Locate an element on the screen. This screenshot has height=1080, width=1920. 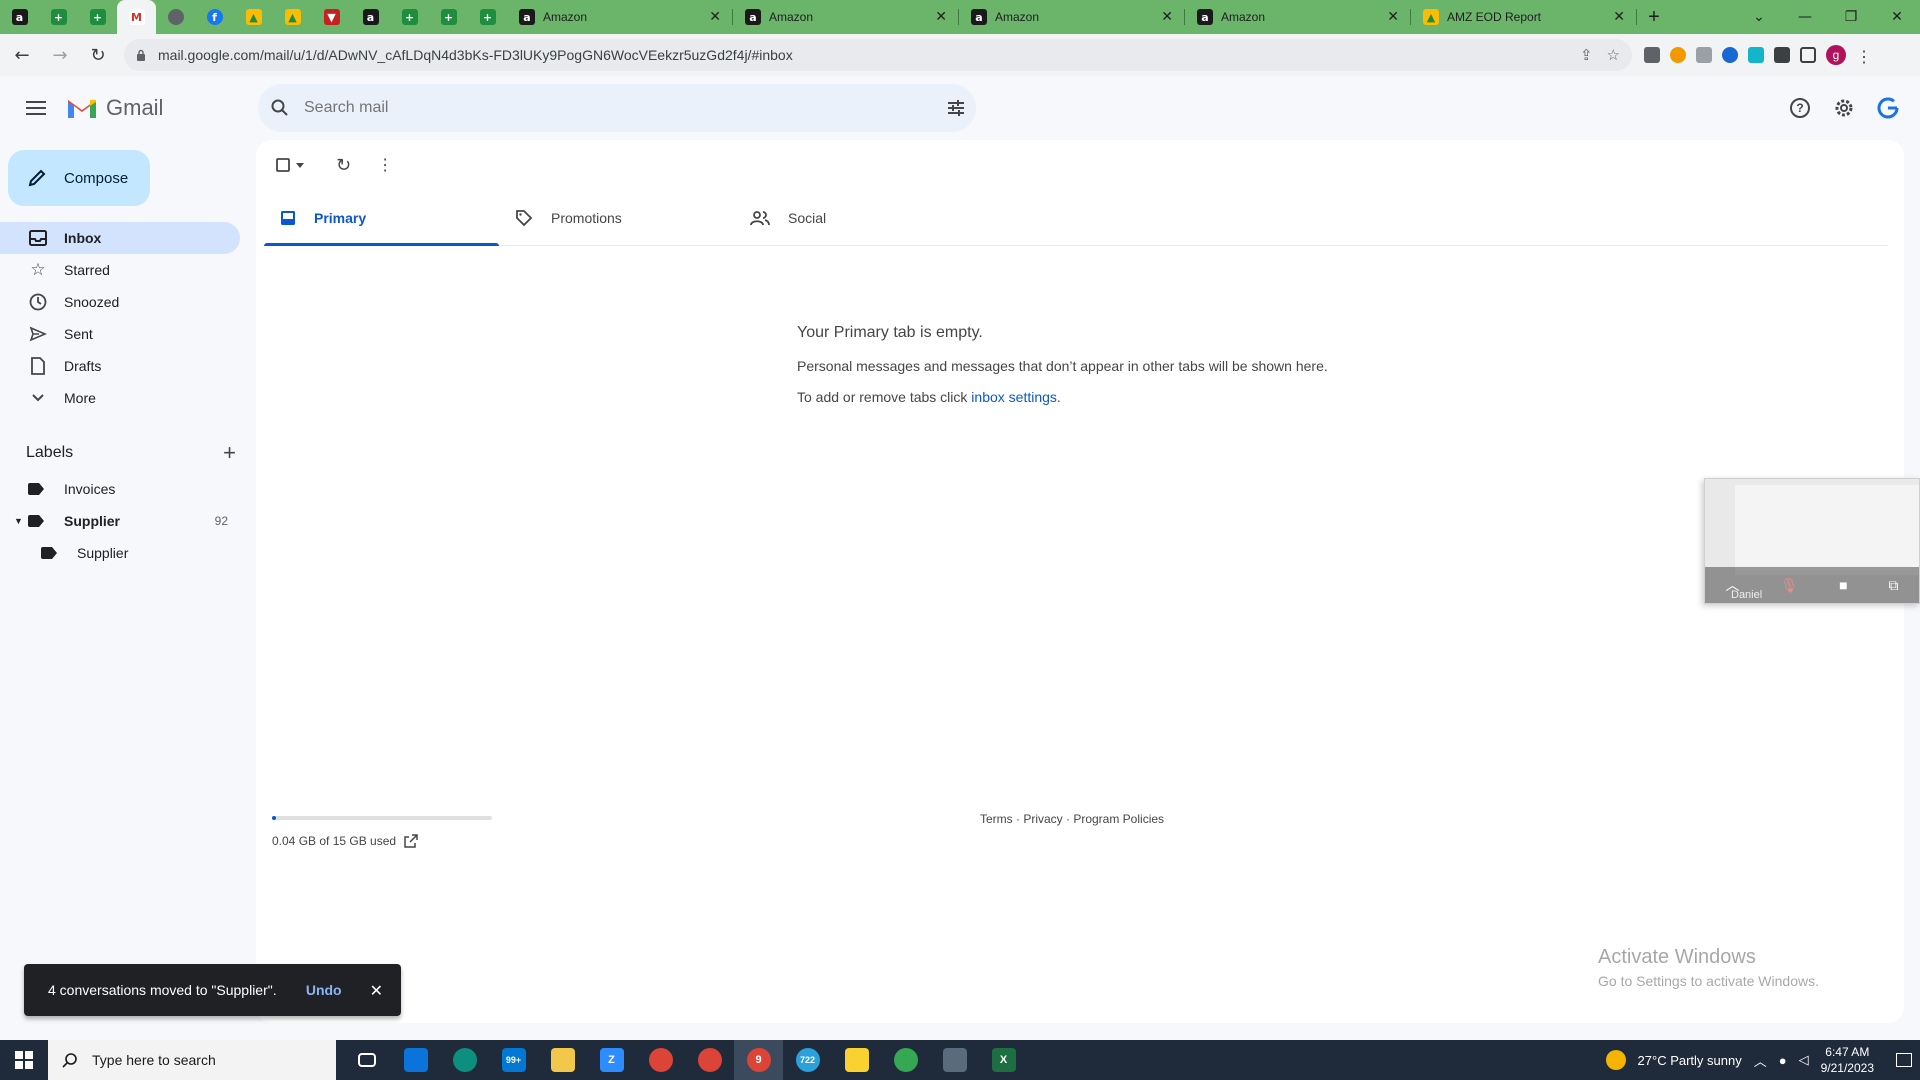
search-input is located at coordinates (625, 108).